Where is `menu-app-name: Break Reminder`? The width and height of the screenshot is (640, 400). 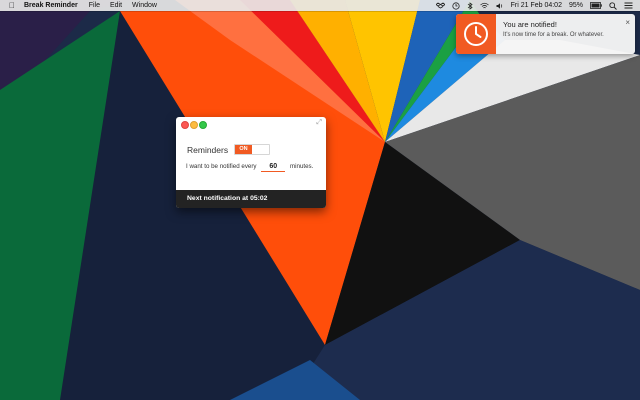
menu-app-name: Break Reminder is located at coordinates (51, 5).